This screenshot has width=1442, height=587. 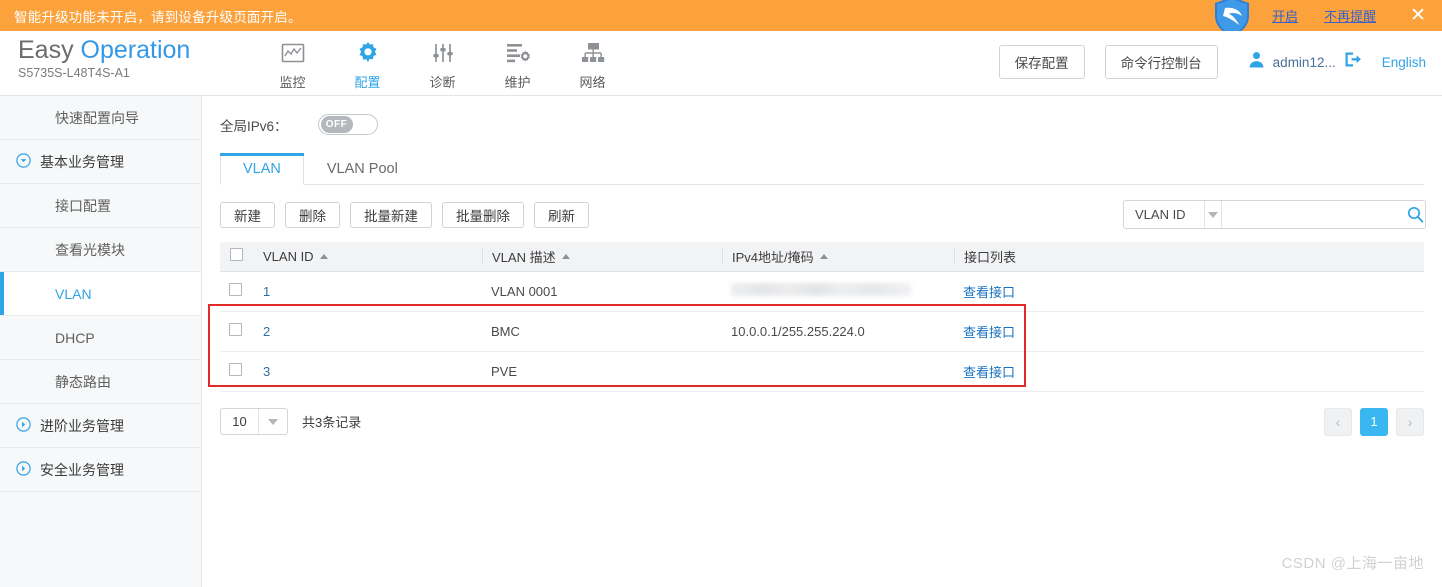 What do you see at coordinates (602, 371) in the screenshot?
I see `cell-vlan-description: PVE` at bounding box center [602, 371].